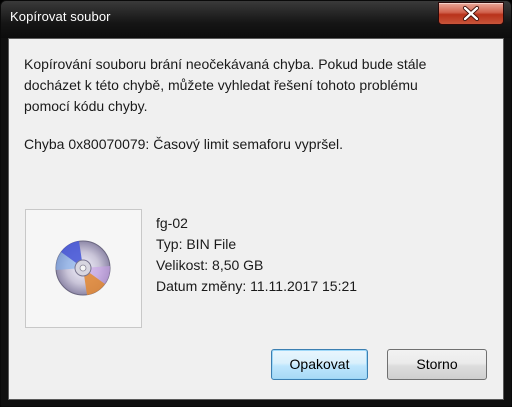 Image resolution: width=512 pixels, height=407 pixels. Describe the element at coordinates (210, 265) in the screenshot. I see `file-size: Velikost: 8,50 GB` at that location.